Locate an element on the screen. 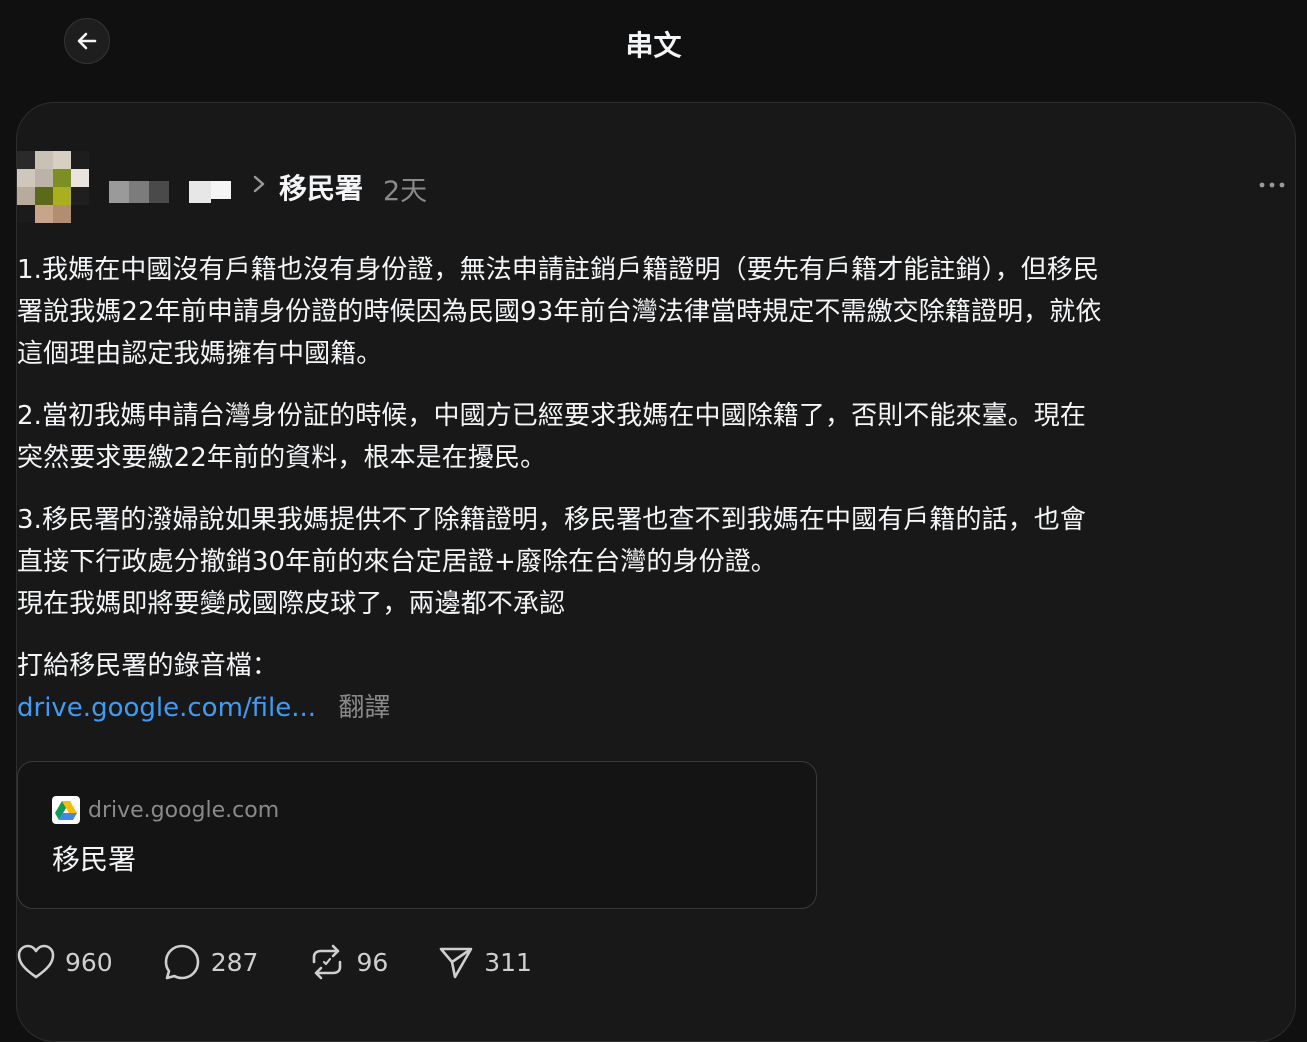 The image size is (1307, 1042). username-redacted is located at coordinates (174, 192).